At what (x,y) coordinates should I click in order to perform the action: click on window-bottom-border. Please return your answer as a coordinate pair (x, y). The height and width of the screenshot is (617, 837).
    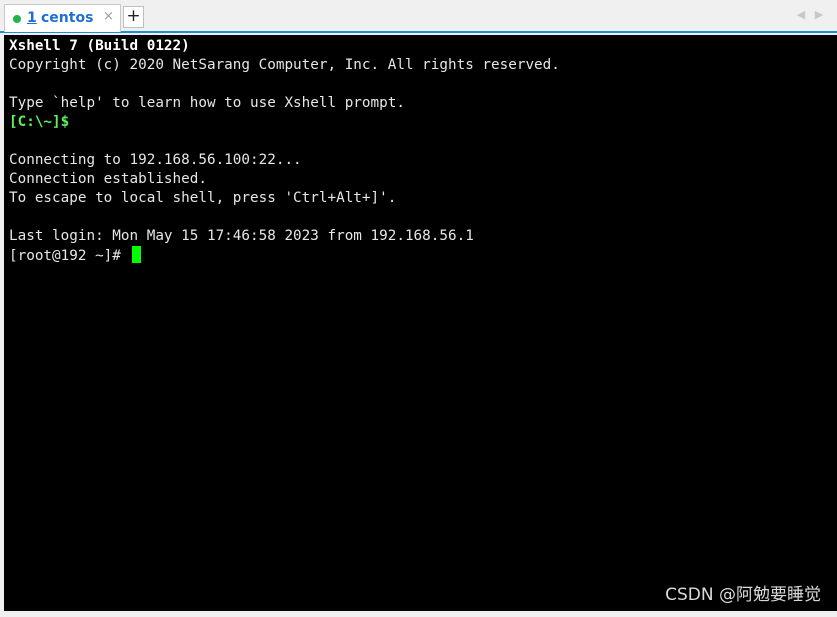
    Looking at the image, I should click on (418, 614).